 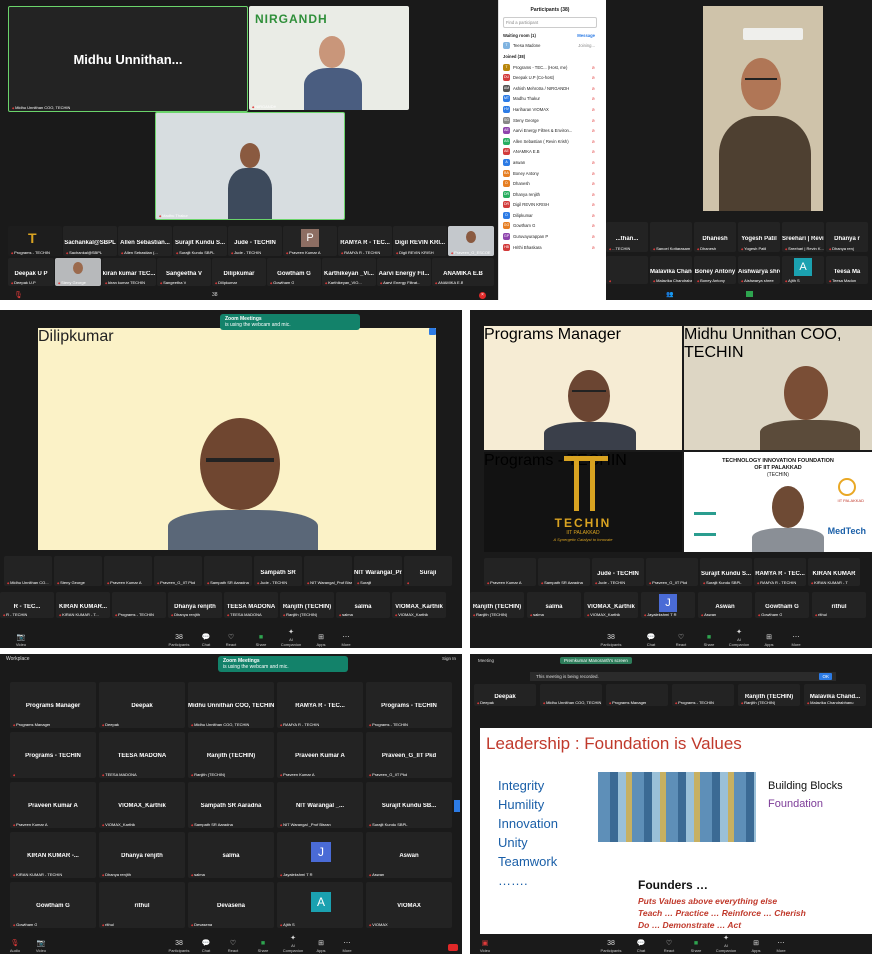 What do you see at coordinates (550, 99) in the screenshot?
I see `participant-row: MT Madhu Thakur ⊘` at bounding box center [550, 99].